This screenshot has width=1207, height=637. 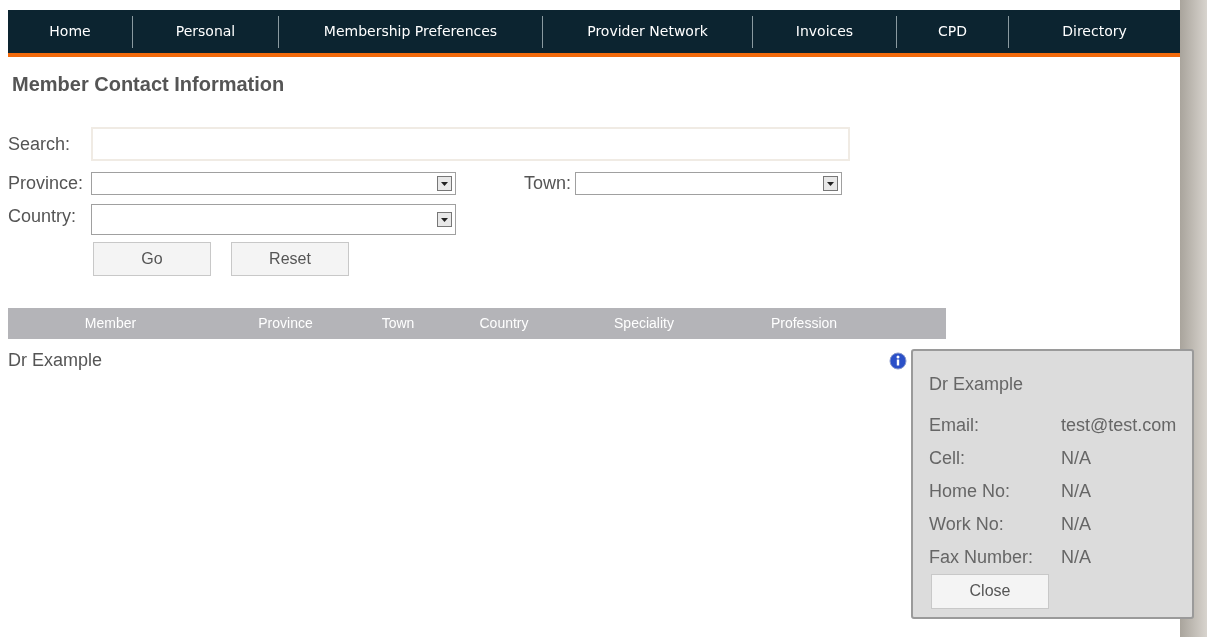 What do you see at coordinates (46, 183) in the screenshot?
I see `field-label: Province:` at bounding box center [46, 183].